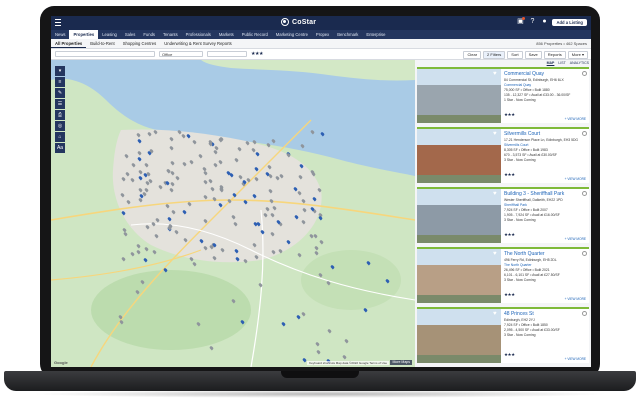  Describe the element at coordinates (527, 89) in the screenshot. I see `property-detail: 75,000 SF • Office • Built 1880` at that location.